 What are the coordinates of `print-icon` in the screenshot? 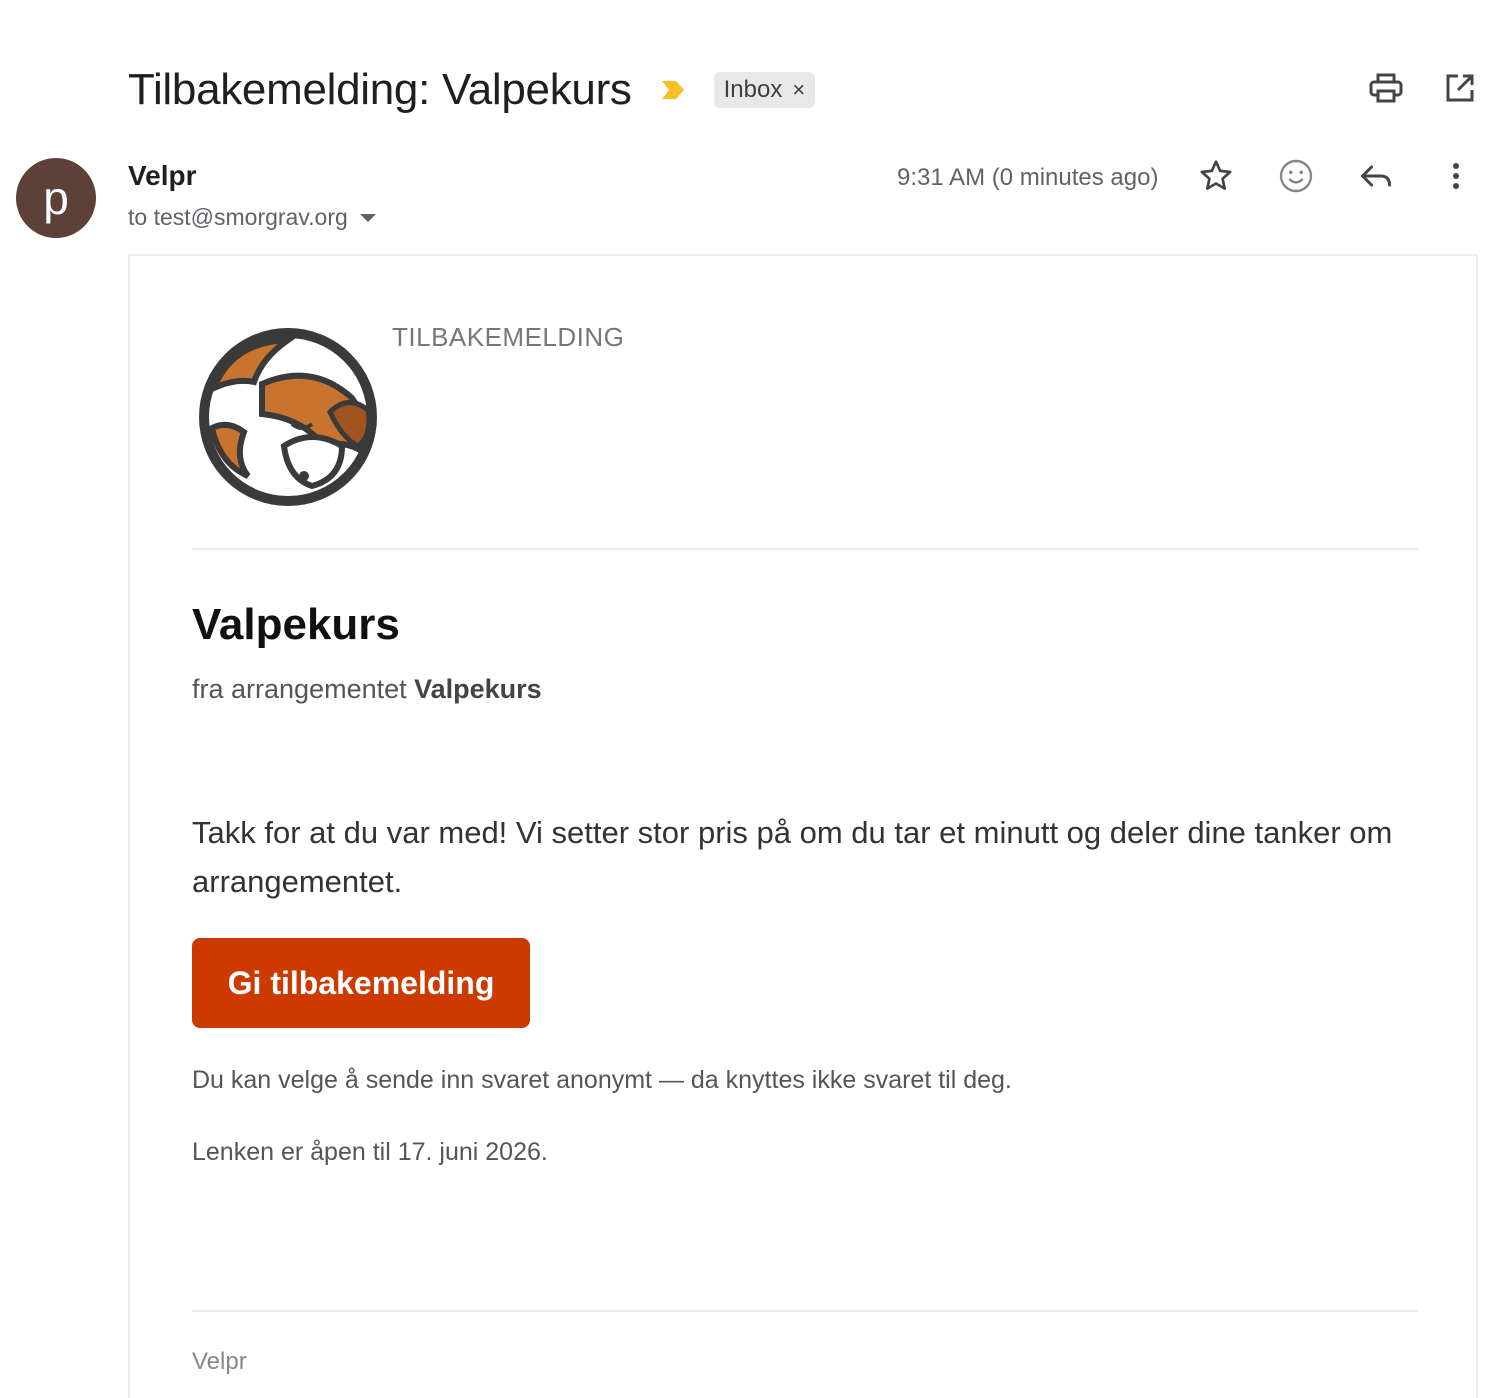 It's located at (1386, 88).